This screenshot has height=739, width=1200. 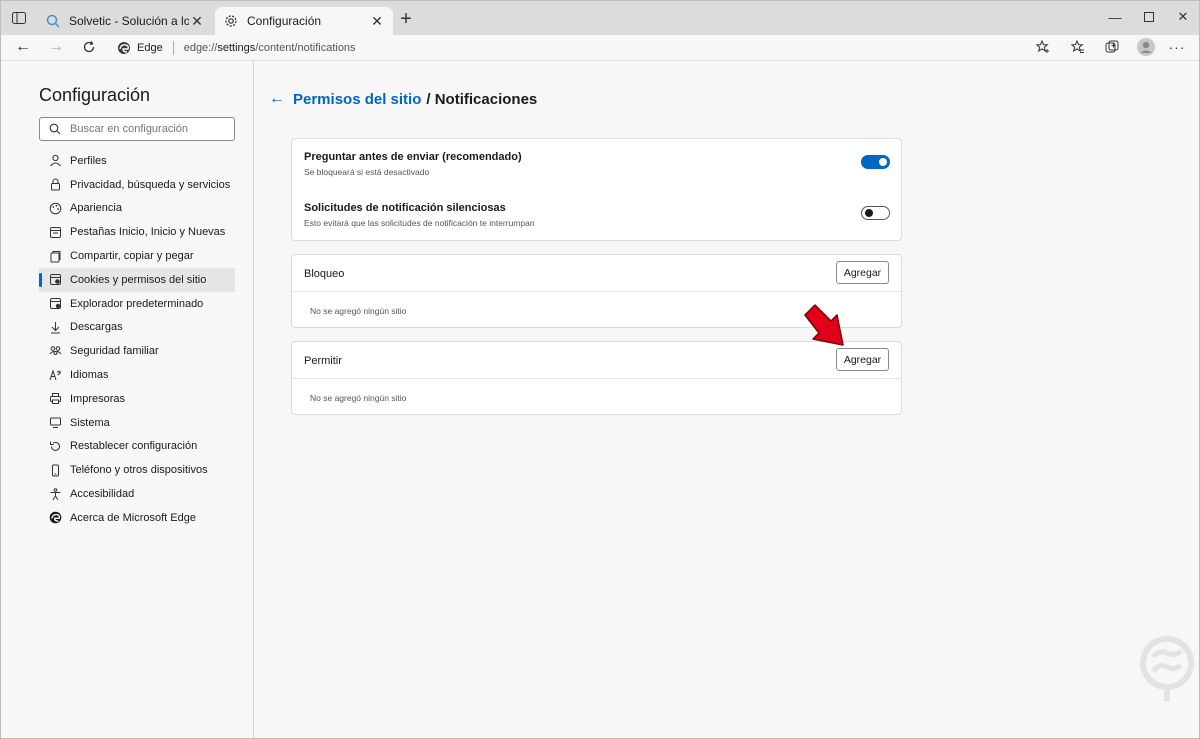 I want to click on close-window-icon: ✕, so click(x=1183, y=17).